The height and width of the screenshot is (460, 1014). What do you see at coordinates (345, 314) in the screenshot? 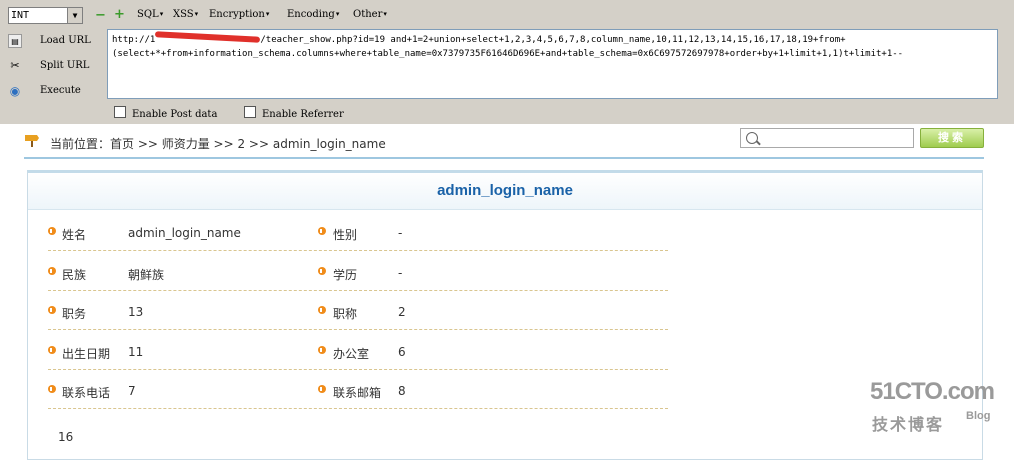
I see `field-label: 职称` at bounding box center [345, 314].